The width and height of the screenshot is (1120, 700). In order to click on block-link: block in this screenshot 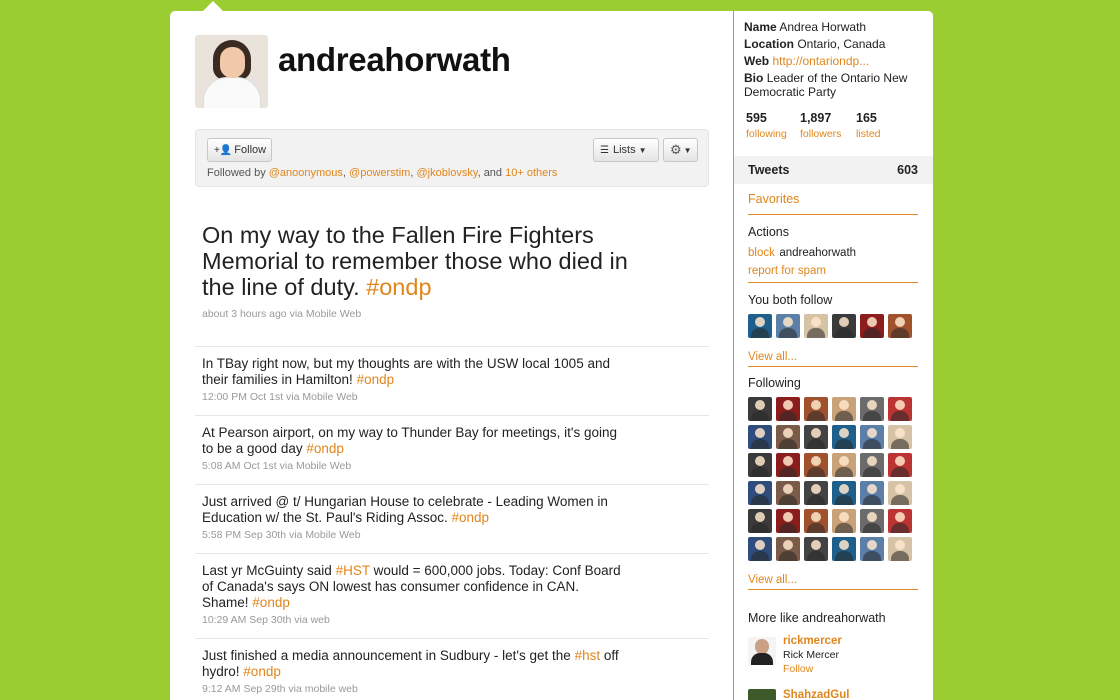, I will do `click(761, 253)`.